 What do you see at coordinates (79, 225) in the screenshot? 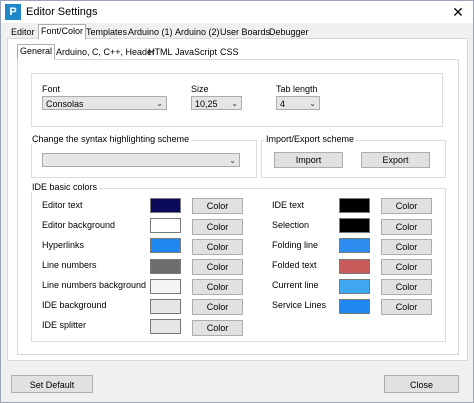
I see `editor-background-label: Editor background` at bounding box center [79, 225].